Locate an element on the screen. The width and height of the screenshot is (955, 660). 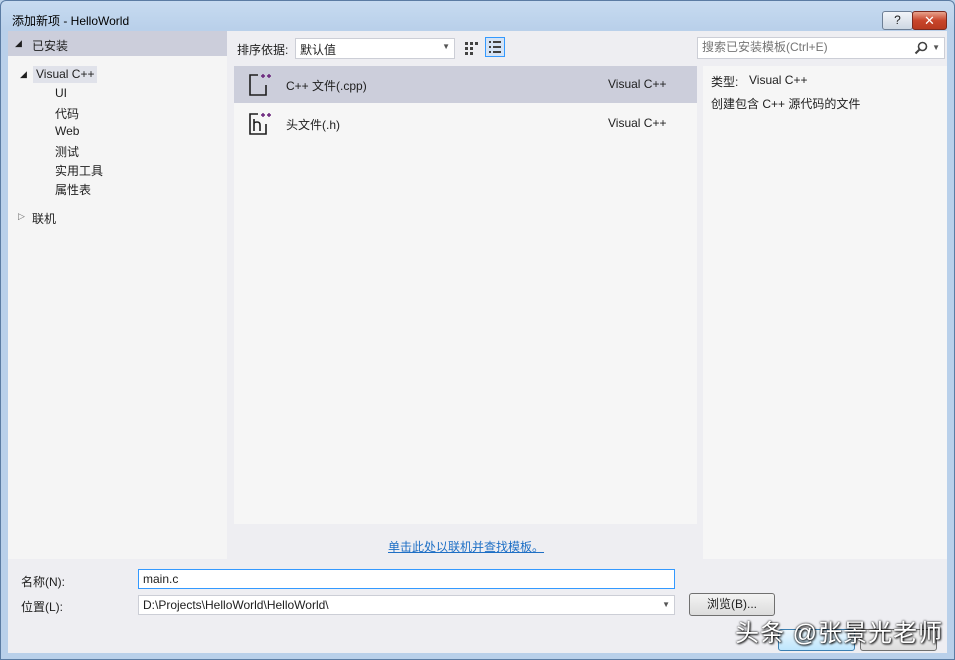
watermark: 头条 @张景光老师 is located at coordinates (839, 633).